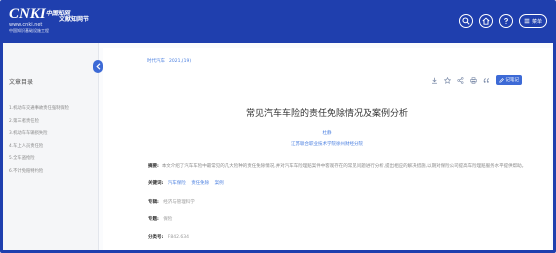  Describe the element at coordinates (39, 111) in the screenshot. I see `toc-item: 1.机动车交通事故责任强制保险` at that location.